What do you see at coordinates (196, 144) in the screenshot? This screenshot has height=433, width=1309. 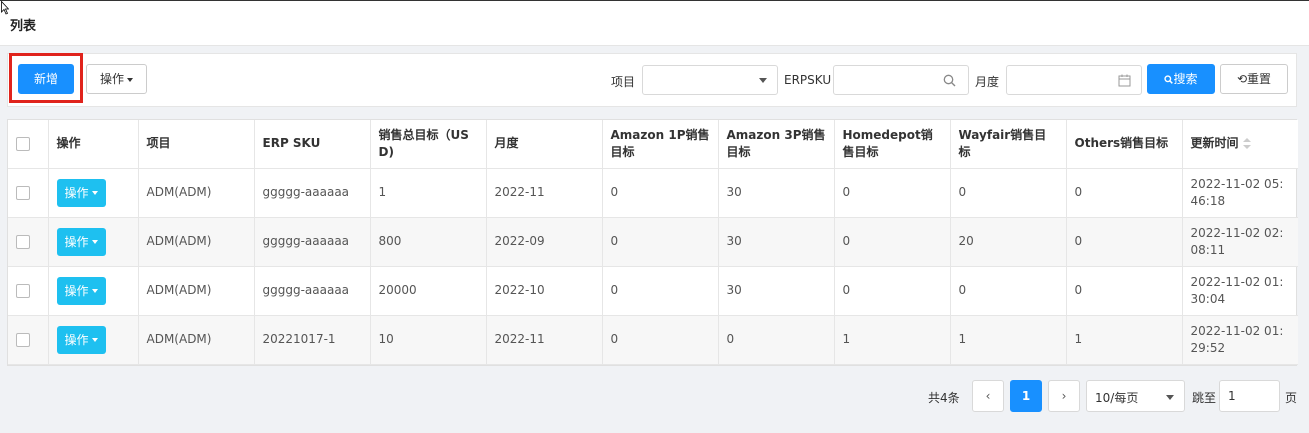 I see `header-cell: 项目` at bounding box center [196, 144].